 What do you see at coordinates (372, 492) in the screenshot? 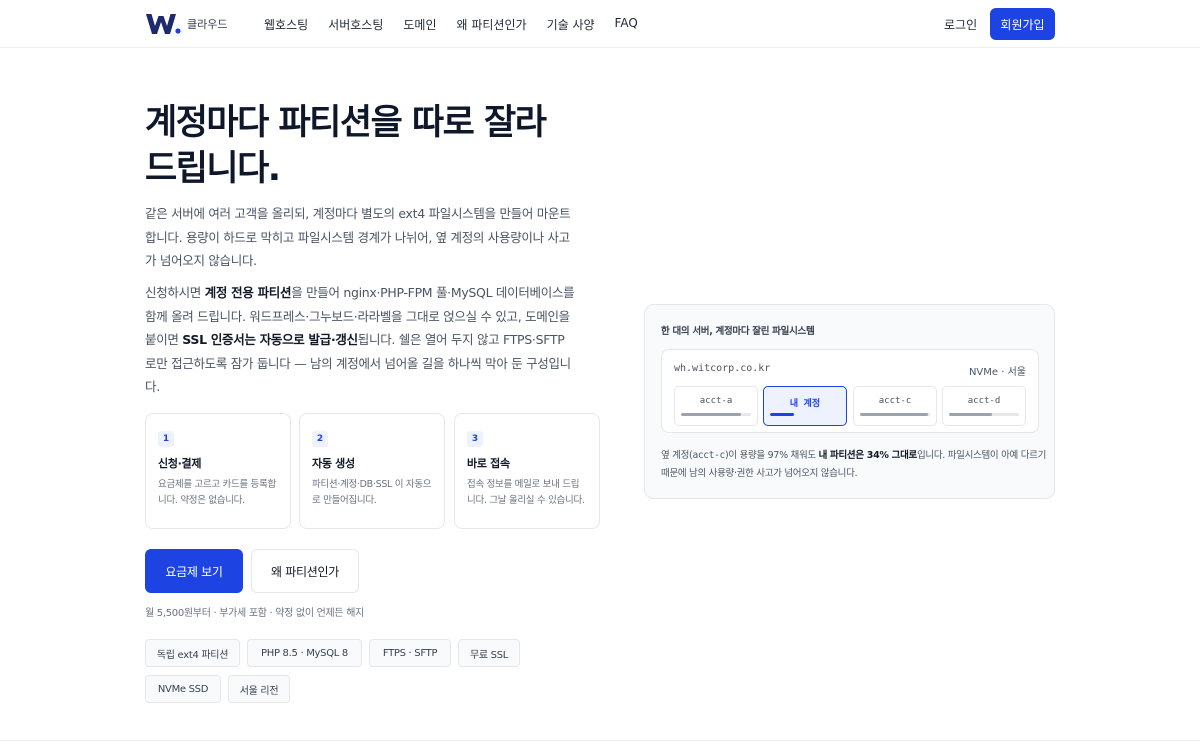
I see `step-description: 파티션·계정·DB·SSL 이 자동으로 만들어집니다.` at bounding box center [372, 492].